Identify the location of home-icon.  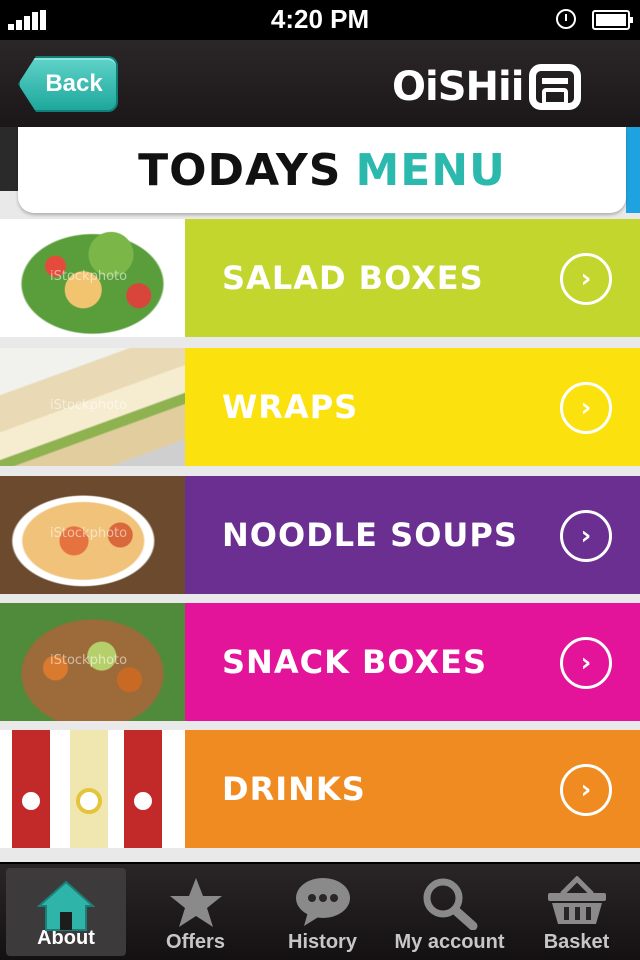
(66, 905).